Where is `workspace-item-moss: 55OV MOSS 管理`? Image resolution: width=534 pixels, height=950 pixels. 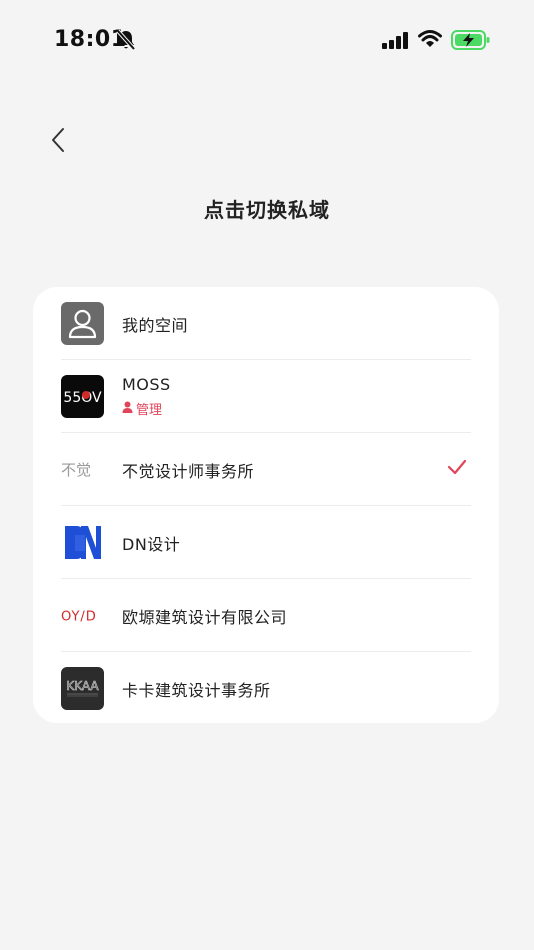 workspace-item-moss: 55OV MOSS 管理 is located at coordinates (266, 396).